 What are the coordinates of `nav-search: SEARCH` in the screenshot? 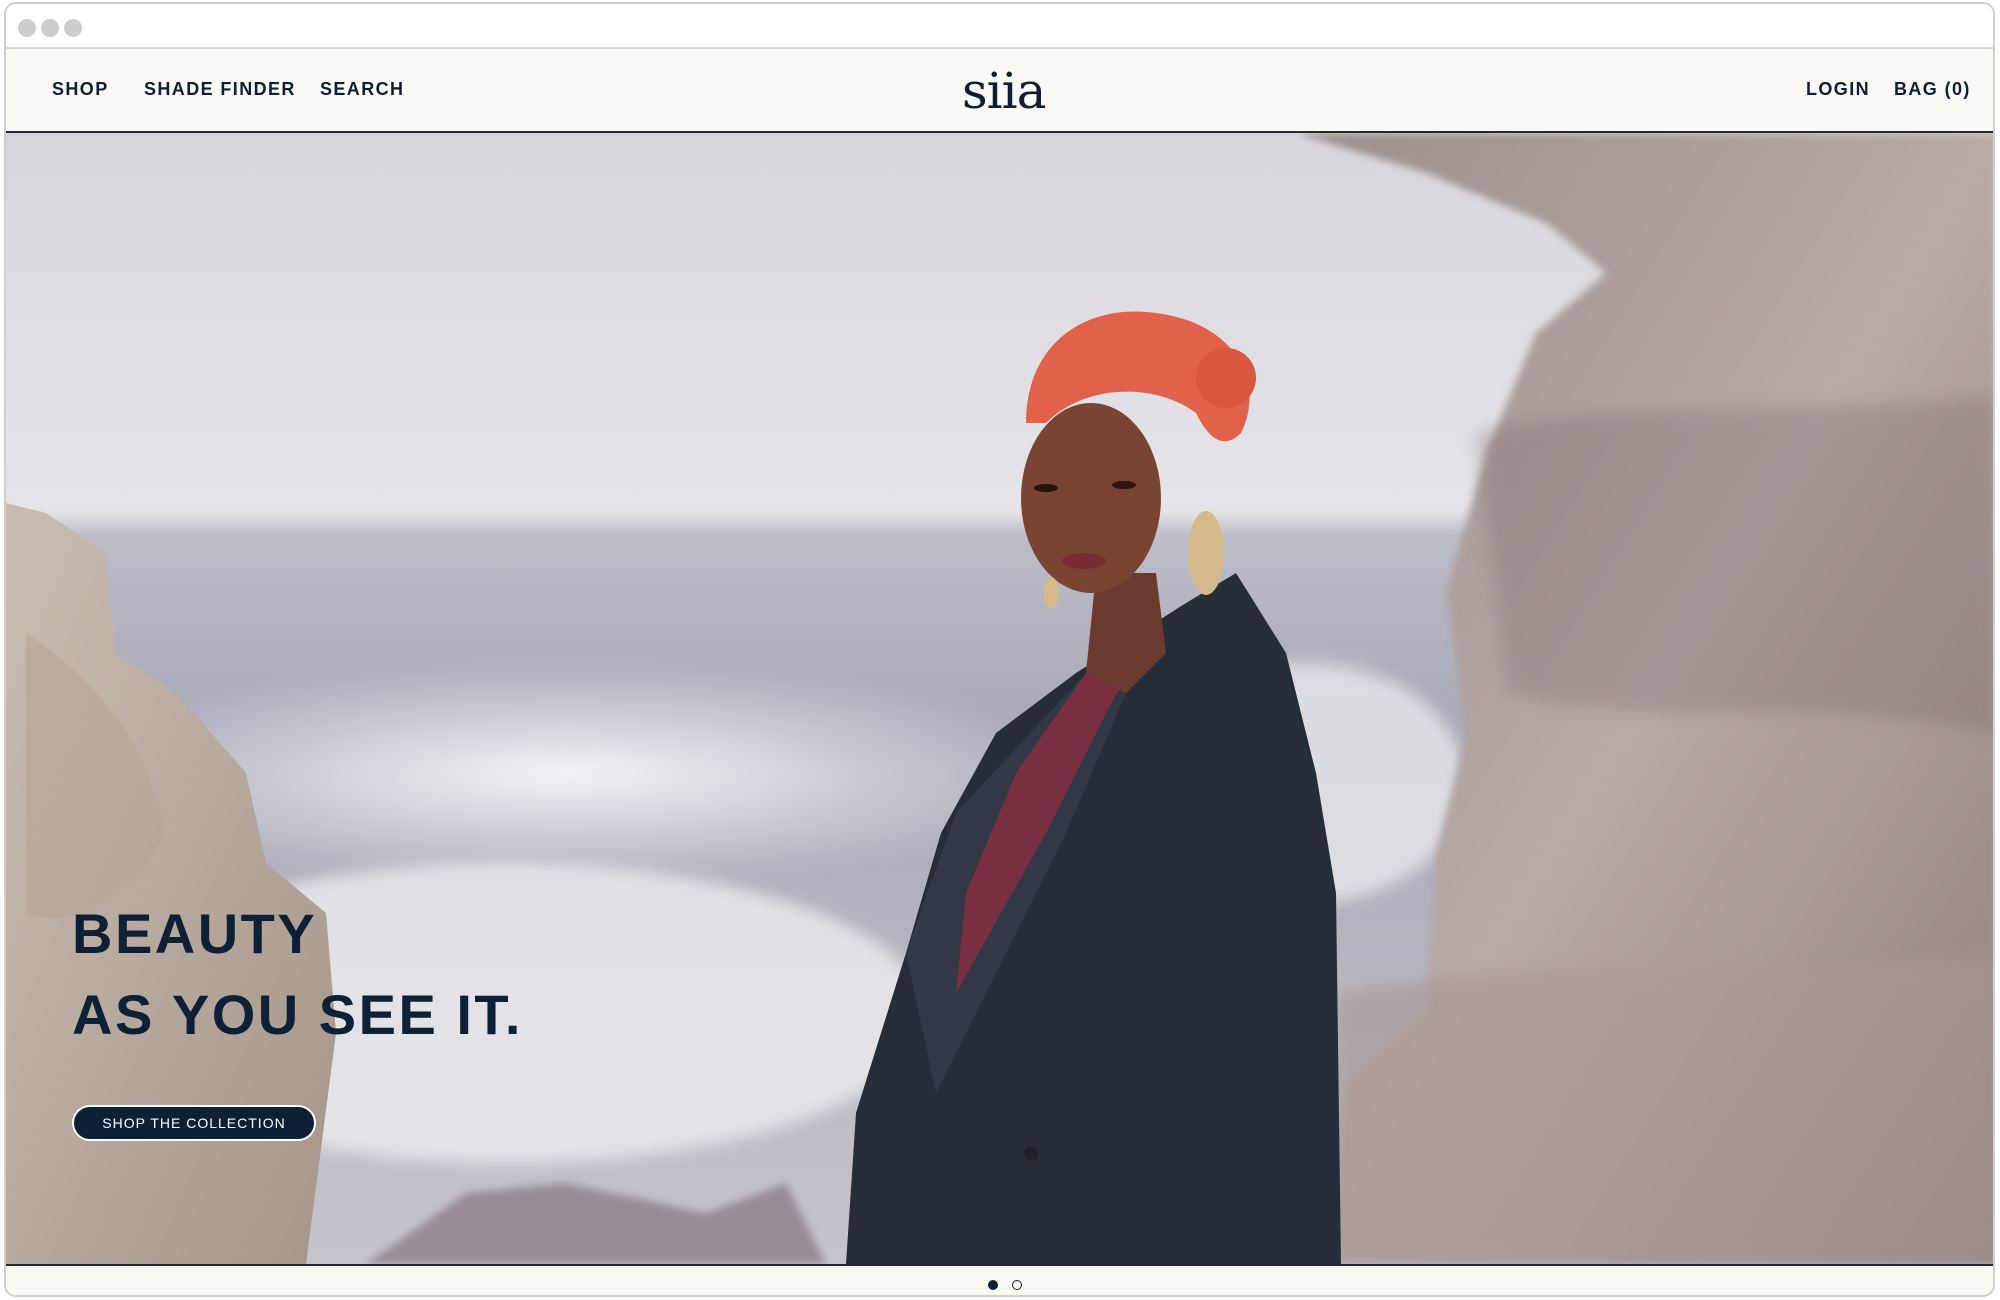 It's located at (362, 89).